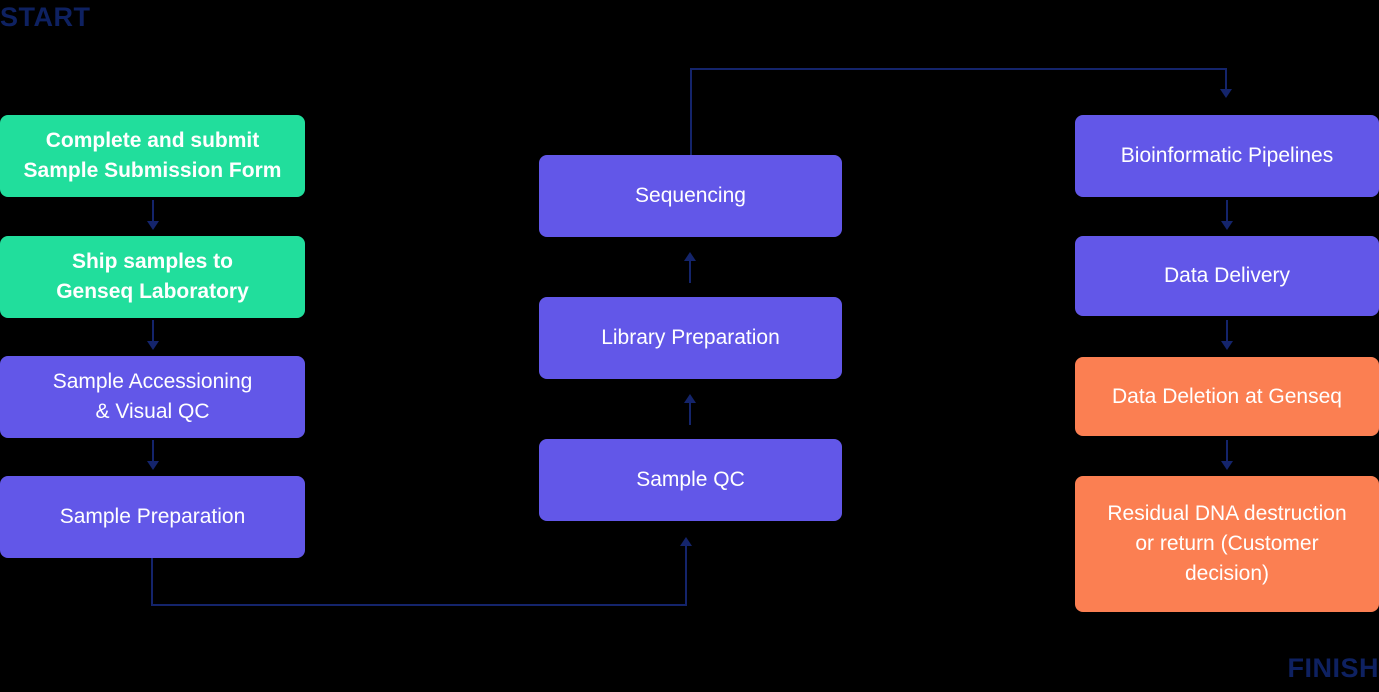 Image resolution: width=1379 pixels, height=692 pixels. Describe the element at coordinates (1333, 668) in the screenshot. I see `finish-label: FINISH` at that location.